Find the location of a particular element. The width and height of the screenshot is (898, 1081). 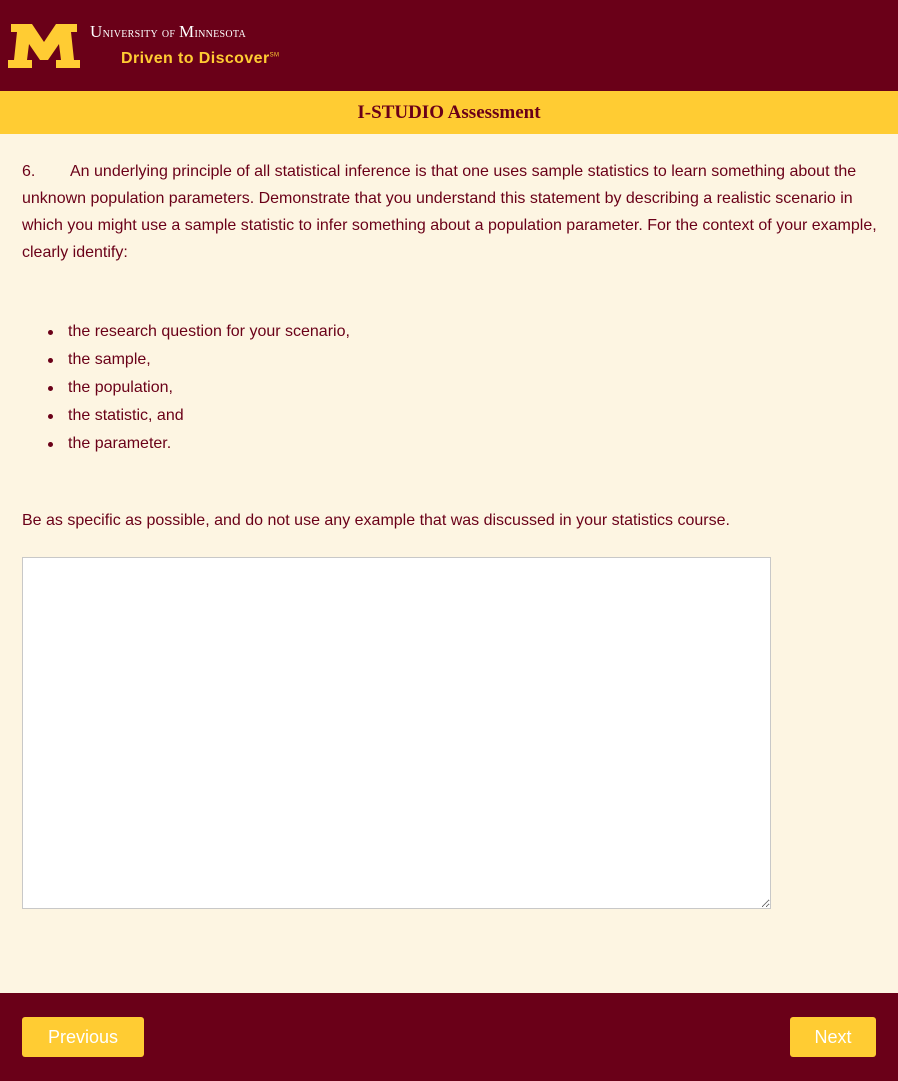

page-title: I-STUDIO Assessment is located at coordinates (449, 112).